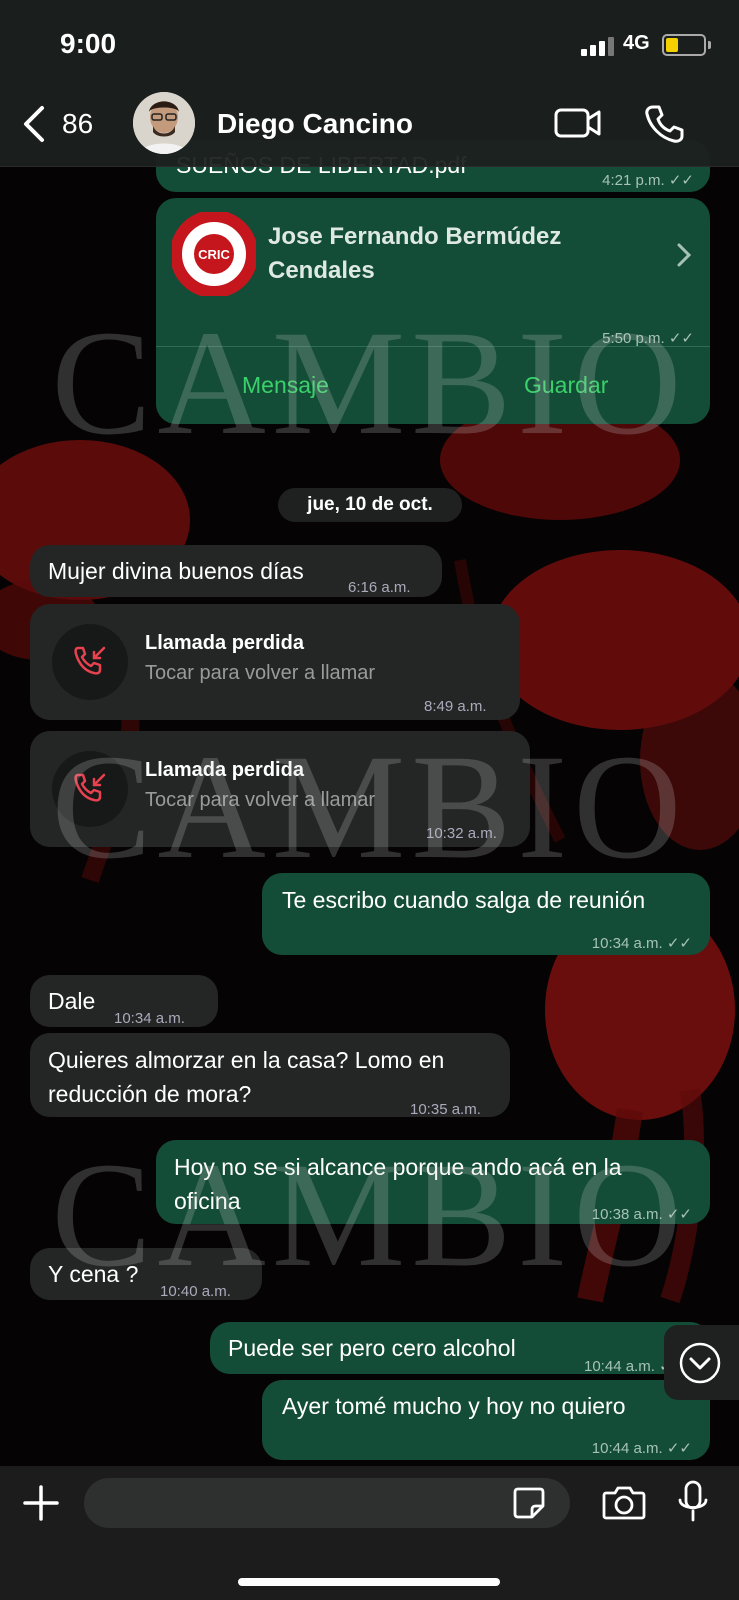 This screenshot has width=739, height=1600. Describe the element at coordinates (415, 236) in the screenshot. I see `shared-contact-name-line1: Jose Fernando Bermúdez` at that location.